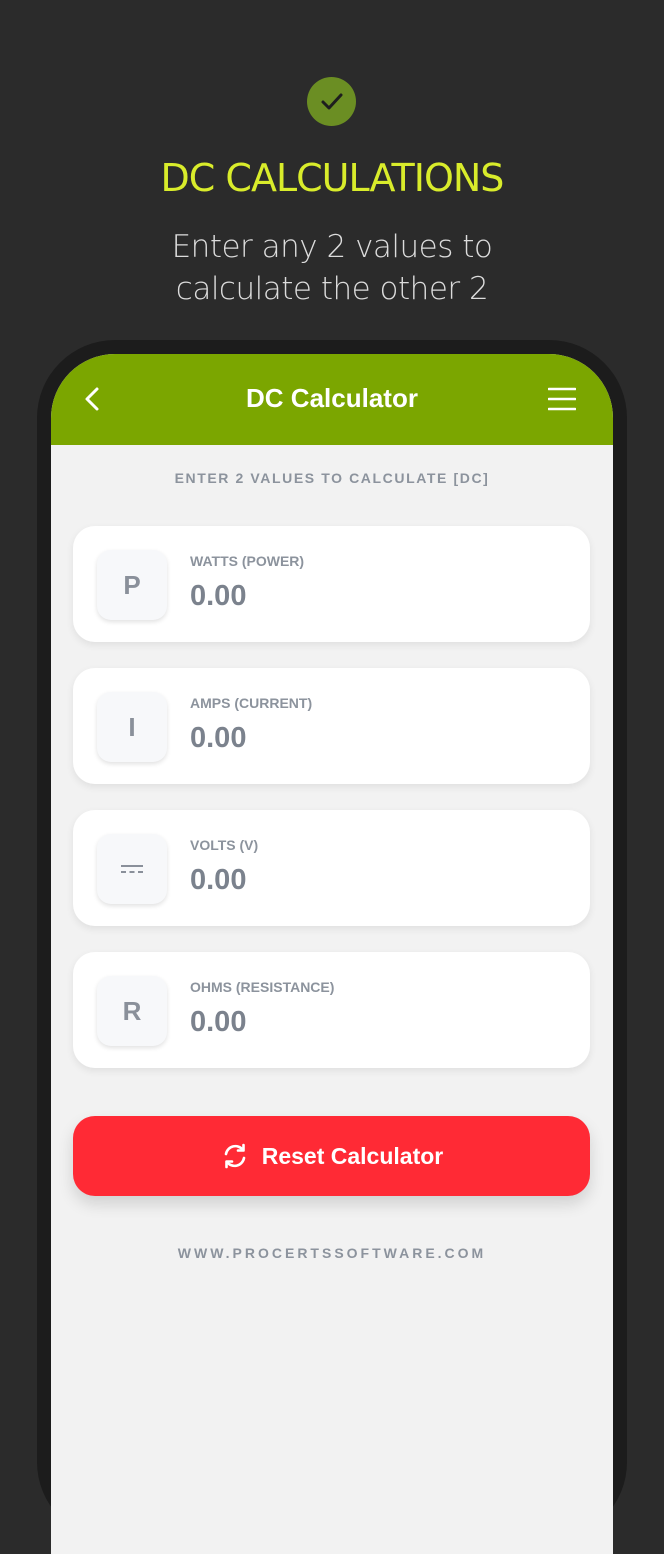 The image size is (664, 1554). I want to click on reset-calculator-button: Reset Calculator, so click(331, 1156).